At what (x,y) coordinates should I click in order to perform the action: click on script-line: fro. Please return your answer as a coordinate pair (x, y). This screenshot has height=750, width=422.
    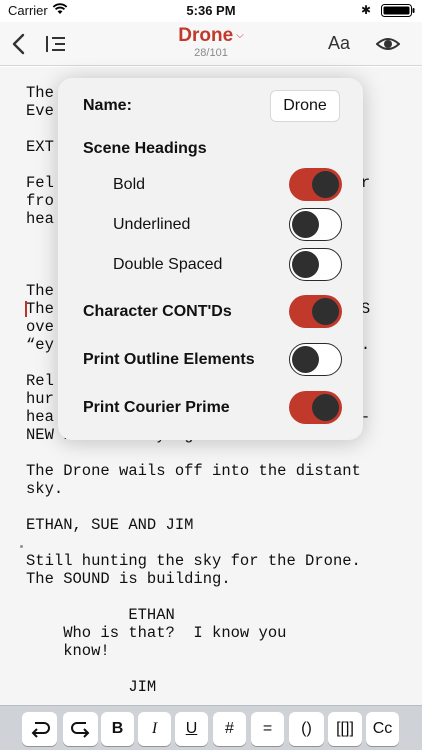
    Looking at the image, I should click on (40, 201).